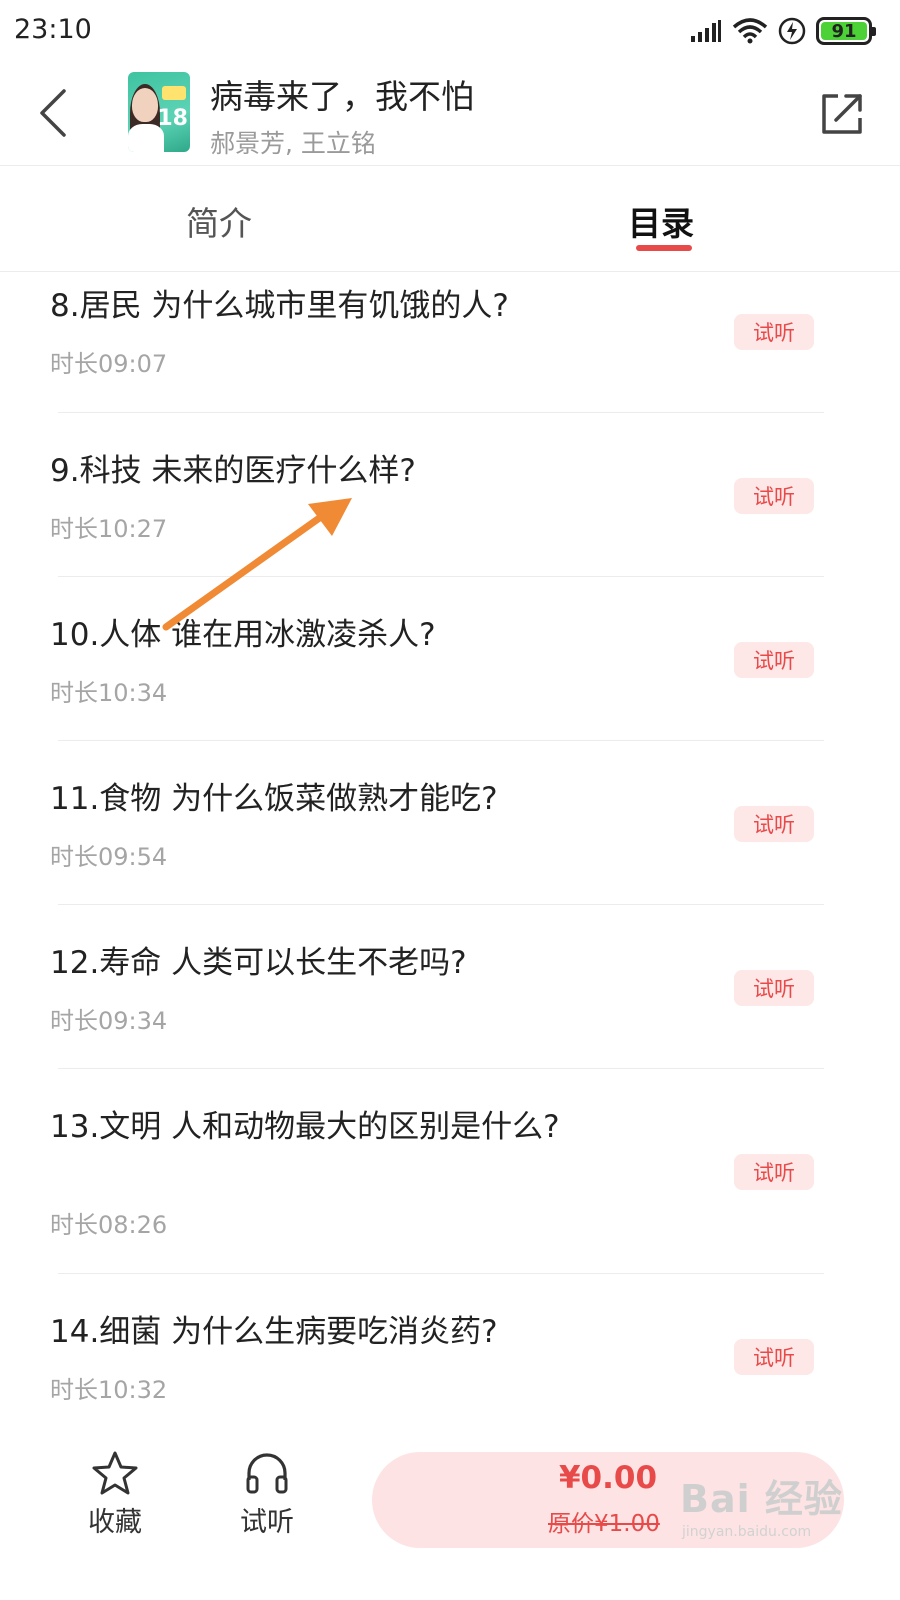 Image resolution: width=900 pixels, height=1600 pixels. I want to click on chevron-left-icon, so click(53, 113).